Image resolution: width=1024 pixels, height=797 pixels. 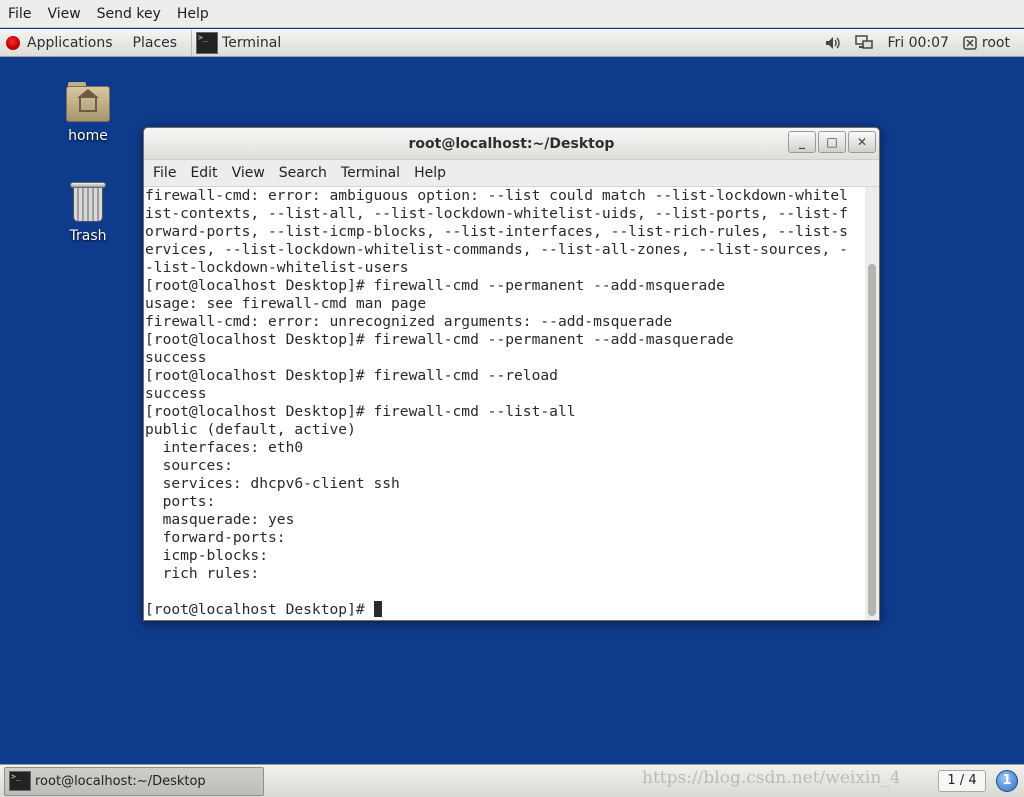 I want to click on terminal-menu-help: Help, so click(x=430, y=173).